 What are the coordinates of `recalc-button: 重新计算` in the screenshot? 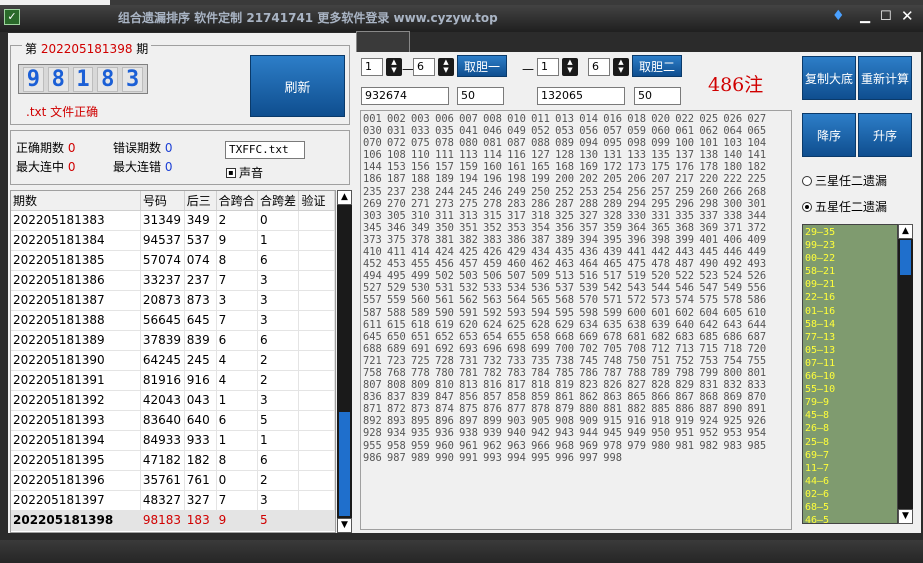 It's located at (885, 78).